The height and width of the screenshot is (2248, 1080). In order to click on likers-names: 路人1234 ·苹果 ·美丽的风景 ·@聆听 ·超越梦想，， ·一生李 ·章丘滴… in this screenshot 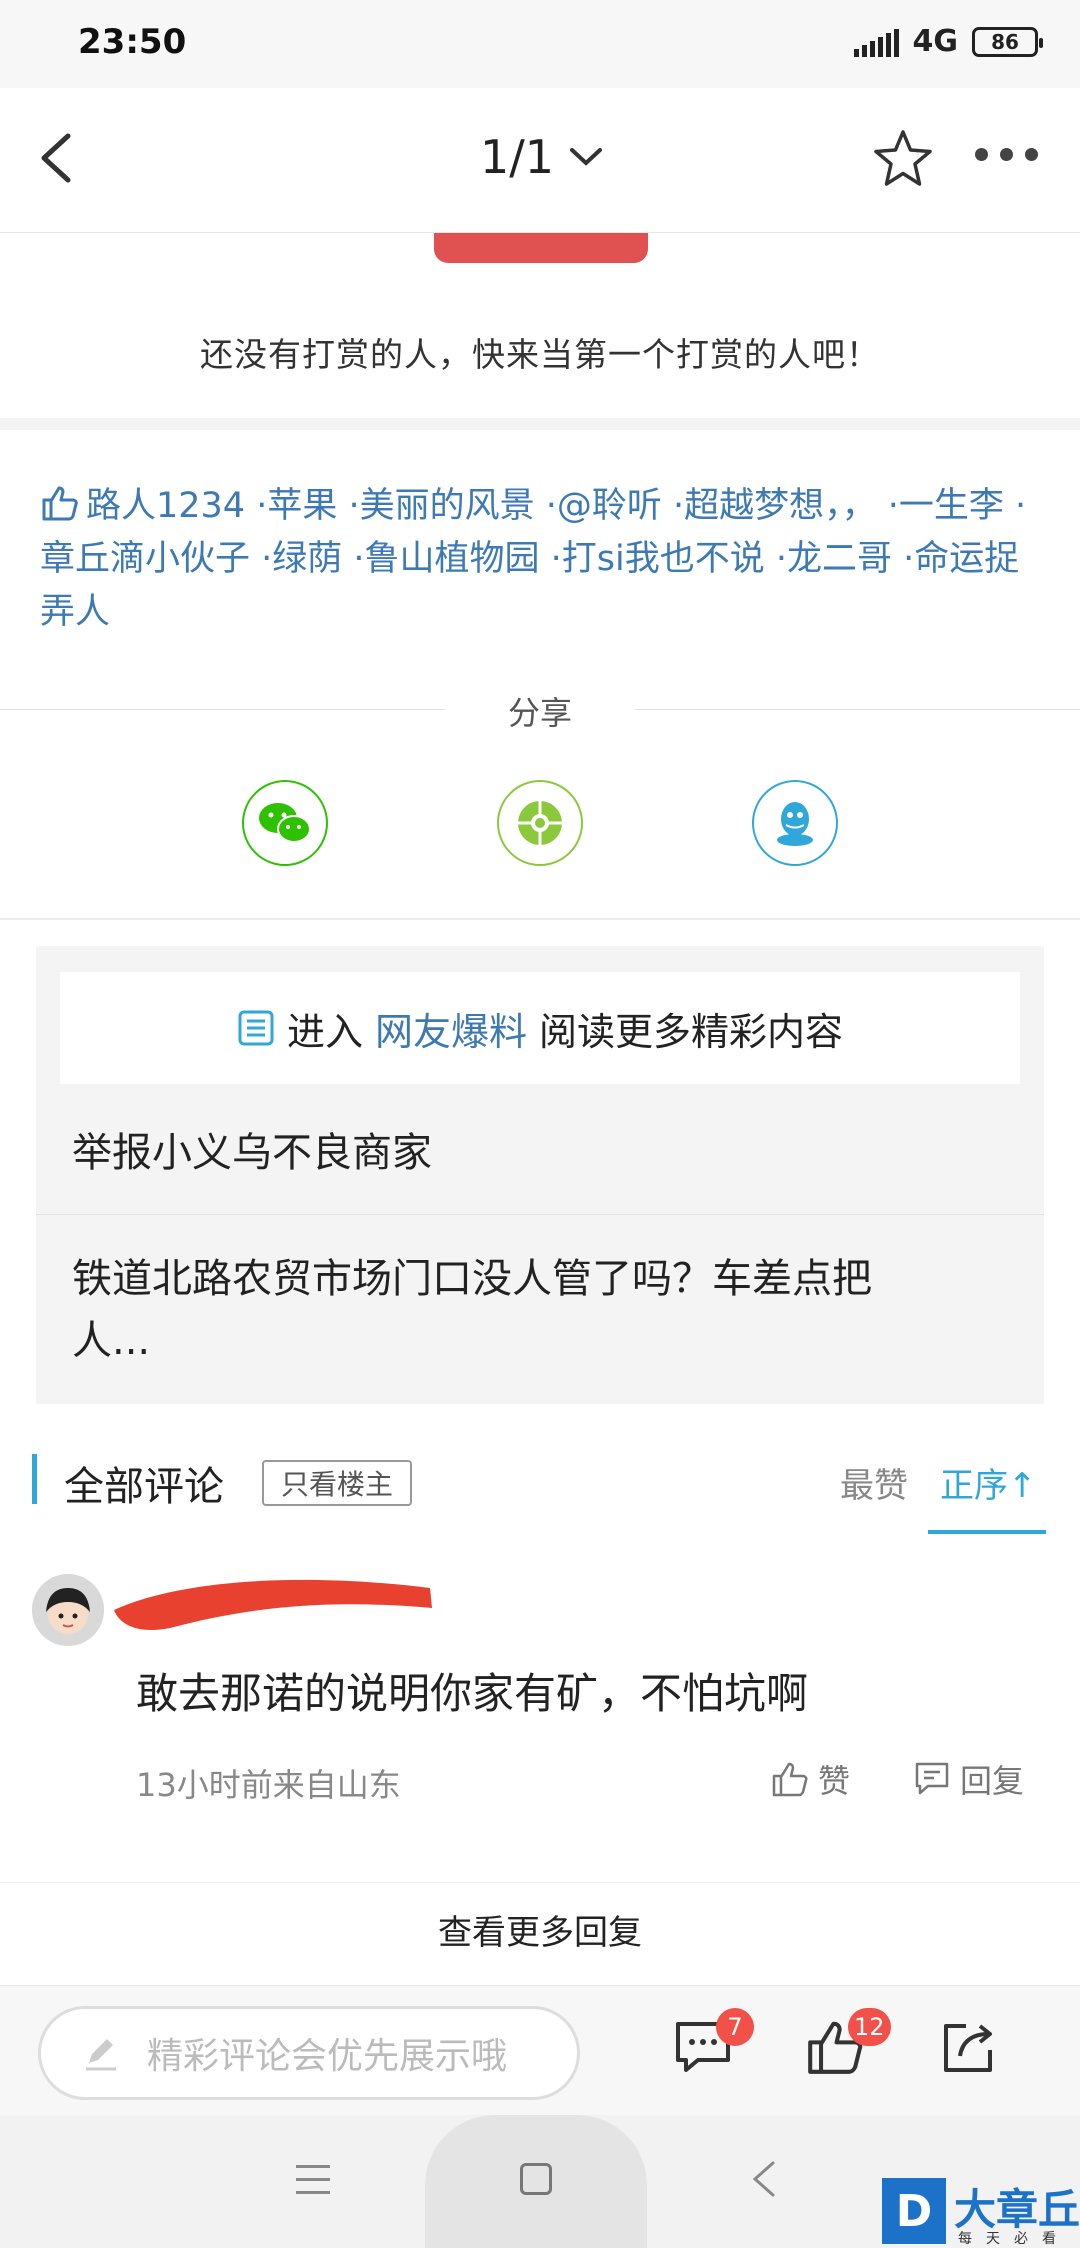, I will do `click(533, 559)`.